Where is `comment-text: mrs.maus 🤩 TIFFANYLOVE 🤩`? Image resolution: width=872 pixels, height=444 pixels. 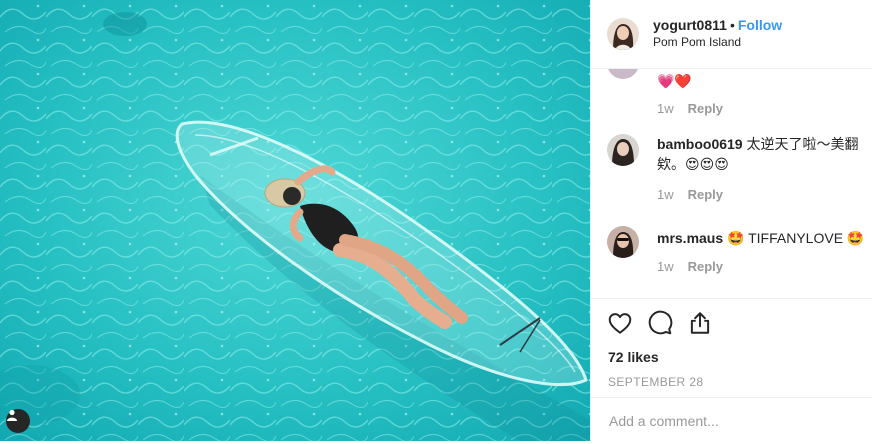 comment-text: mrs.maus 🤩 TIFFANYLOVE 🤩 is located at coordinates (763, 238).